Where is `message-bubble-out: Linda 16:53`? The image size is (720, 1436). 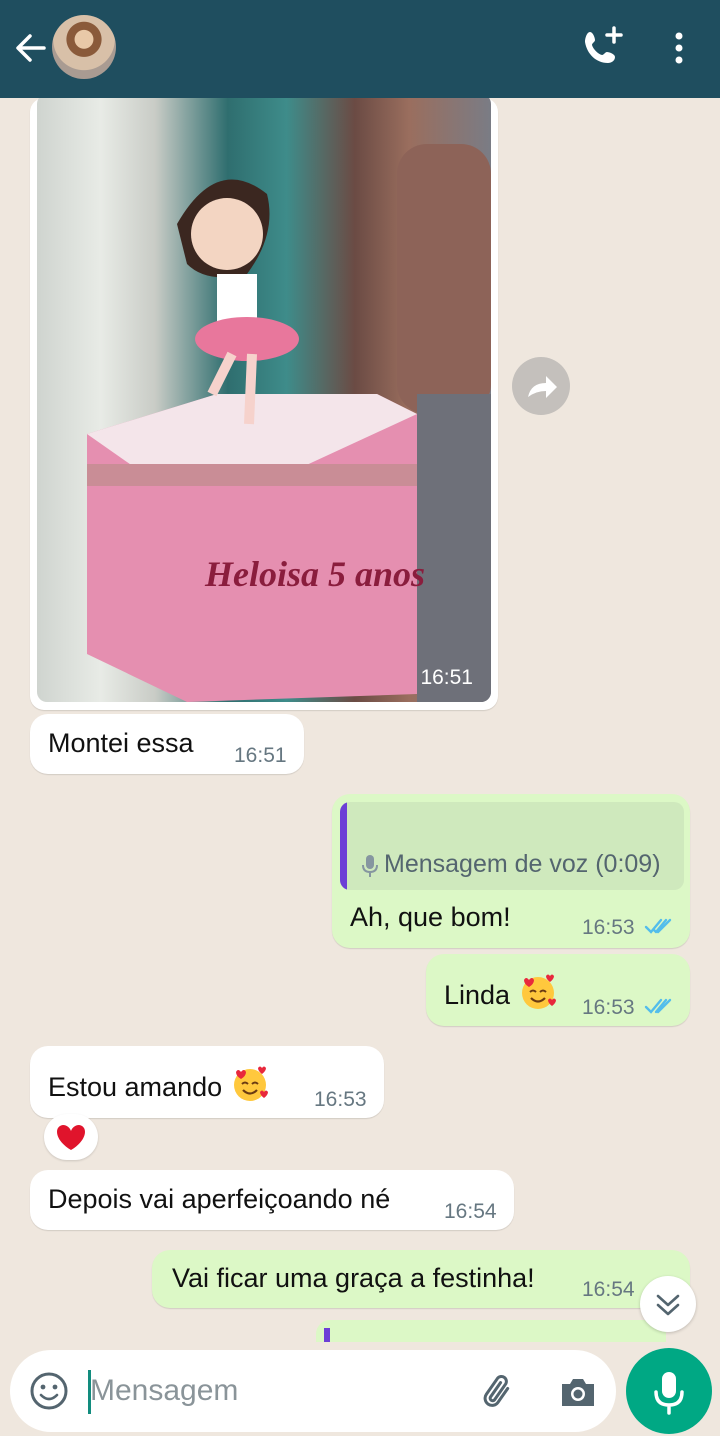
message-bubble-out: Linda 16:53 is located at coordinates (558, 990).